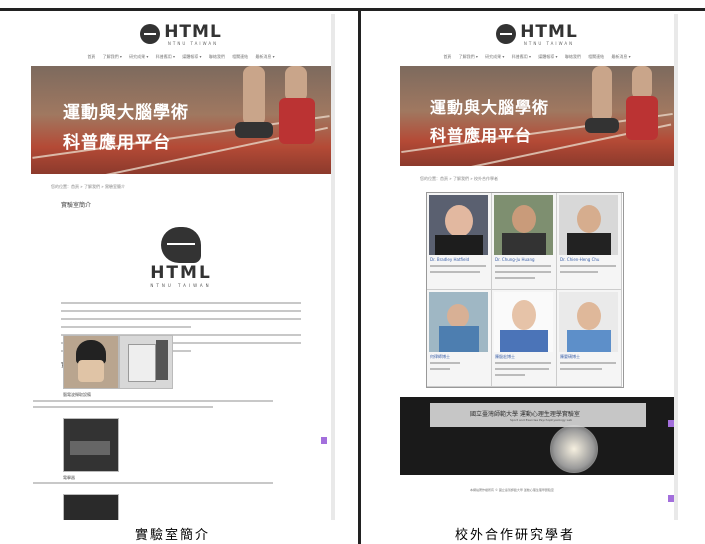  Describe the element at coordinates (459, 178) in the screenshot. I see `breadcrumb: 您的位置：首頁 » 了解我們 » 校外合作學者` at that location.